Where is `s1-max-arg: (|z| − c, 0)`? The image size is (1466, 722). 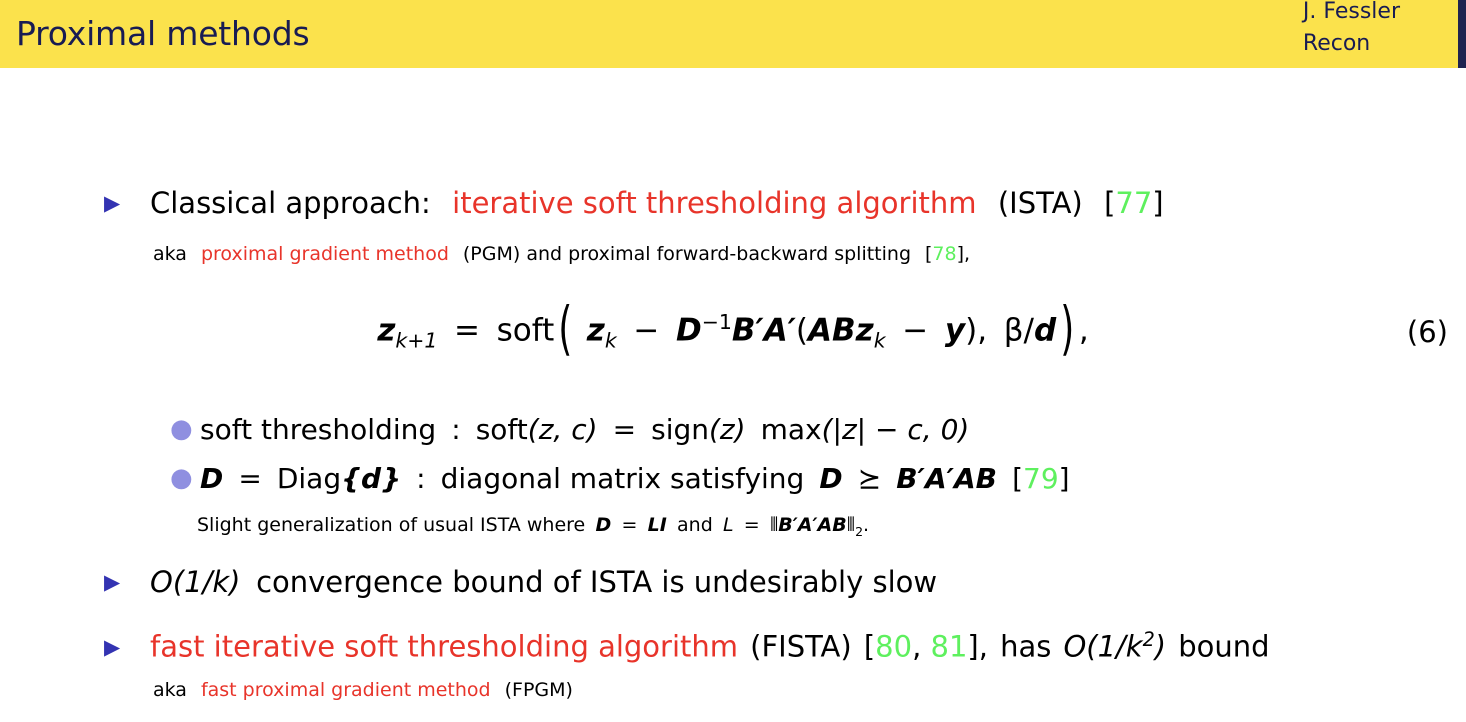 s1-max-arg: (|z| − c, 0) is located at coordinates (895, 429).